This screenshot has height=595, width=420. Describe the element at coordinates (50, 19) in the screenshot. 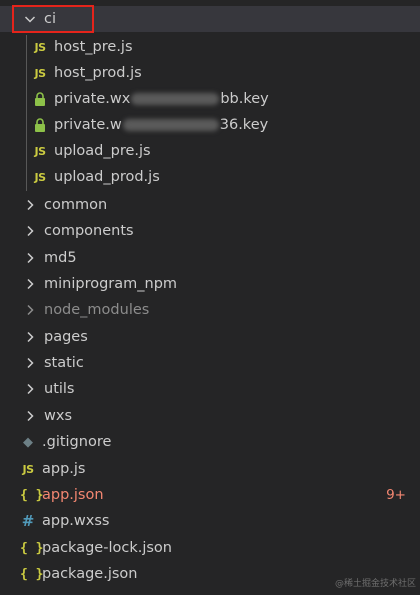

I see `folder-label: ci` at that location.